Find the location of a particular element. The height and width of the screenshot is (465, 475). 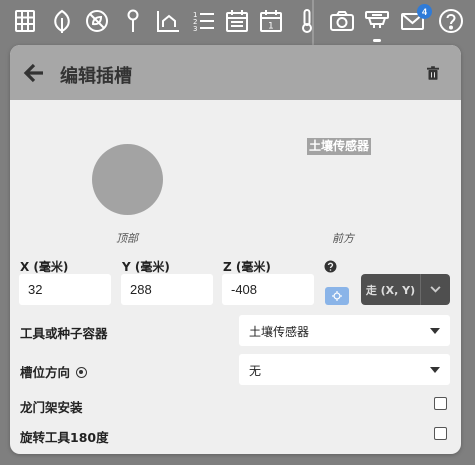

z-label: Z (毫米) is located at coordinates (247, 267).